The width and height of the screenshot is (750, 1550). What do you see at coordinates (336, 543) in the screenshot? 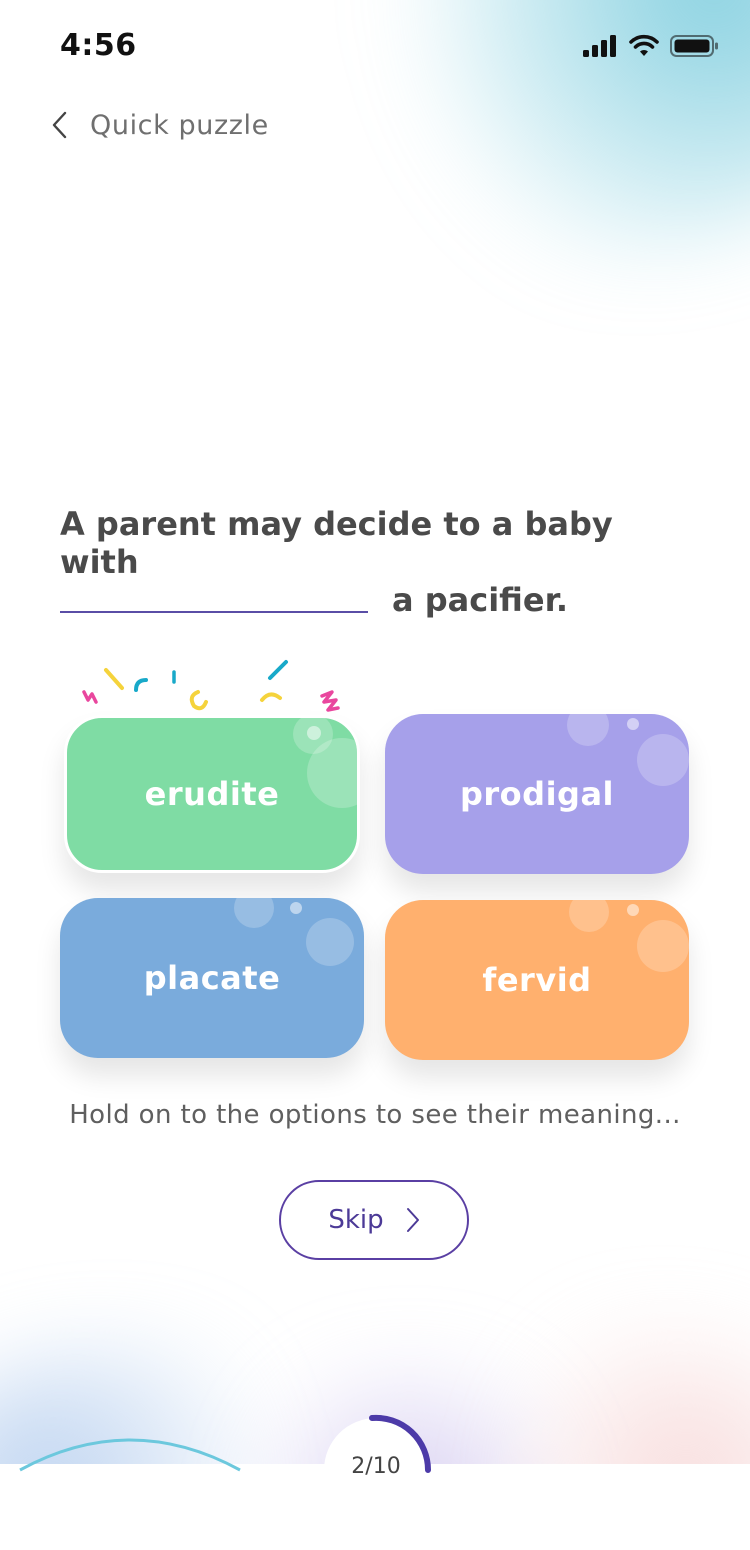
I see `question-text: A parent may decide to a baby with` at bounding box center [336, 543].